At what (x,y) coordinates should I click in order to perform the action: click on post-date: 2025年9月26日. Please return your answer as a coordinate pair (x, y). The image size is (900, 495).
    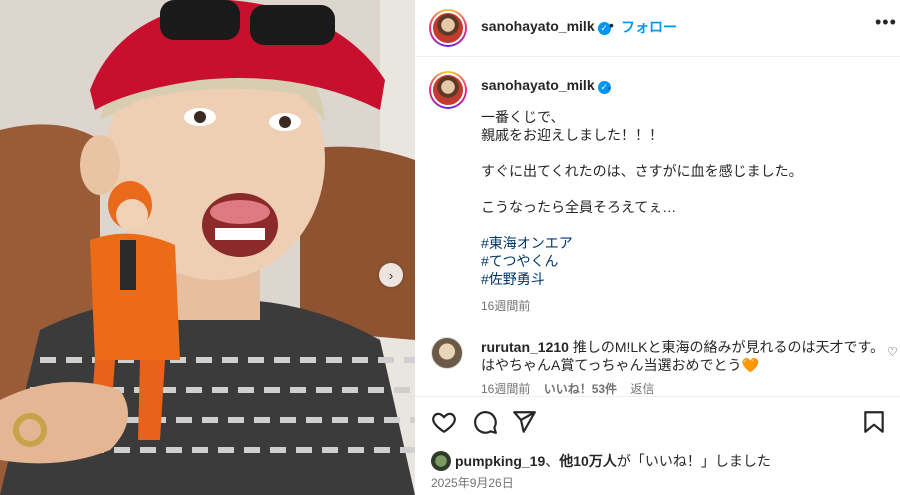
    Looking at the image, I should click on (472, 482).